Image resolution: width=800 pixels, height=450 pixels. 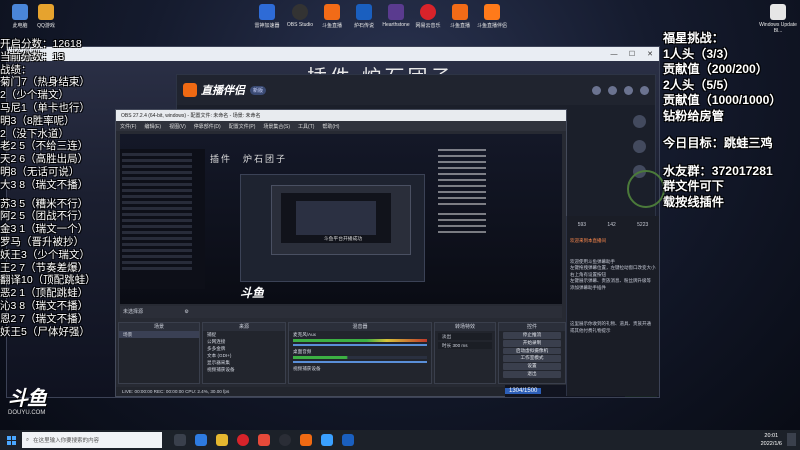 I want to click on overlay-line: 当前分数：13, so click(x=32, y=56).